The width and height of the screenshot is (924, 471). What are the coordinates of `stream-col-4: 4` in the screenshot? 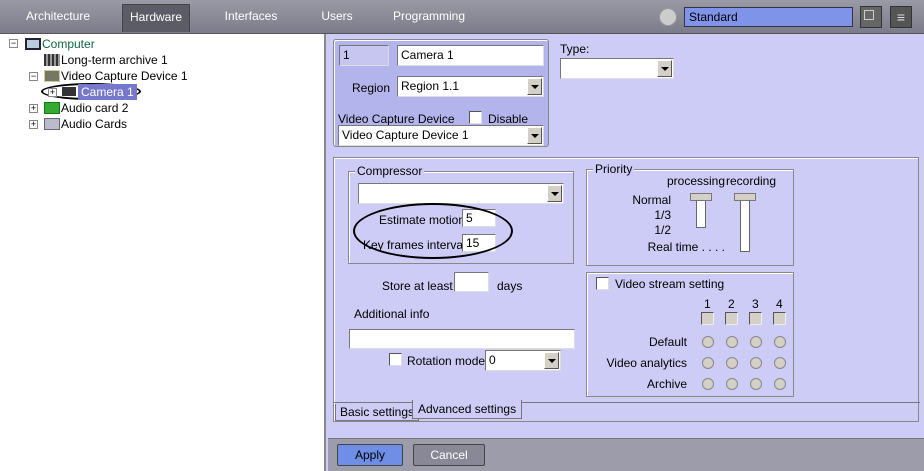 It's located at (779, 304).